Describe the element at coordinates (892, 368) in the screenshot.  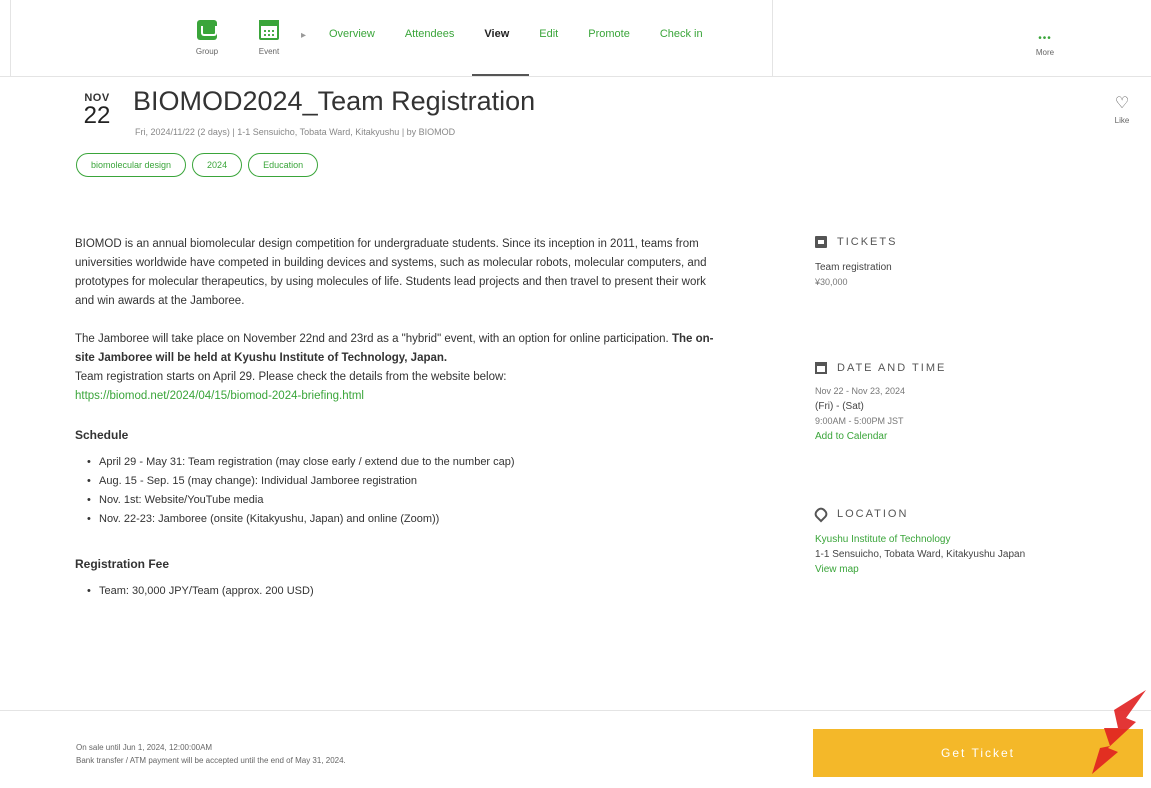
I see `date-heading-text: DATE AND TIME` at that location.